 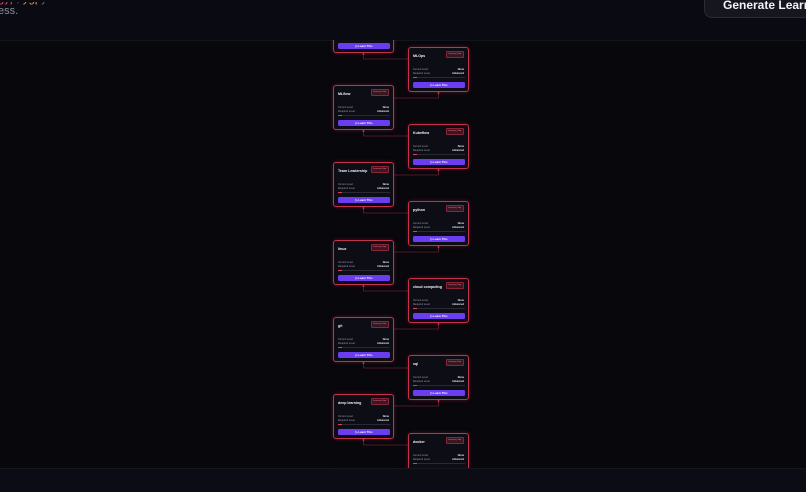 What do you see at coordinates (344, 94) in the screenshot?
I see `skill-title: MLflow` at bounding box center [344, 94].